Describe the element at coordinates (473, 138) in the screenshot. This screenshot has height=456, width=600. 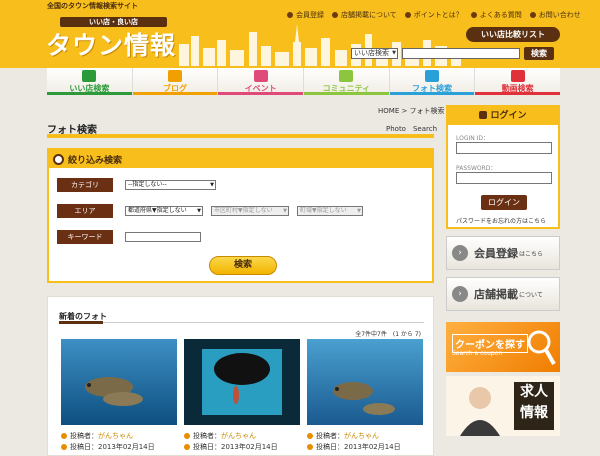
I see `login-id-label: LOGIN ID：` at that location.